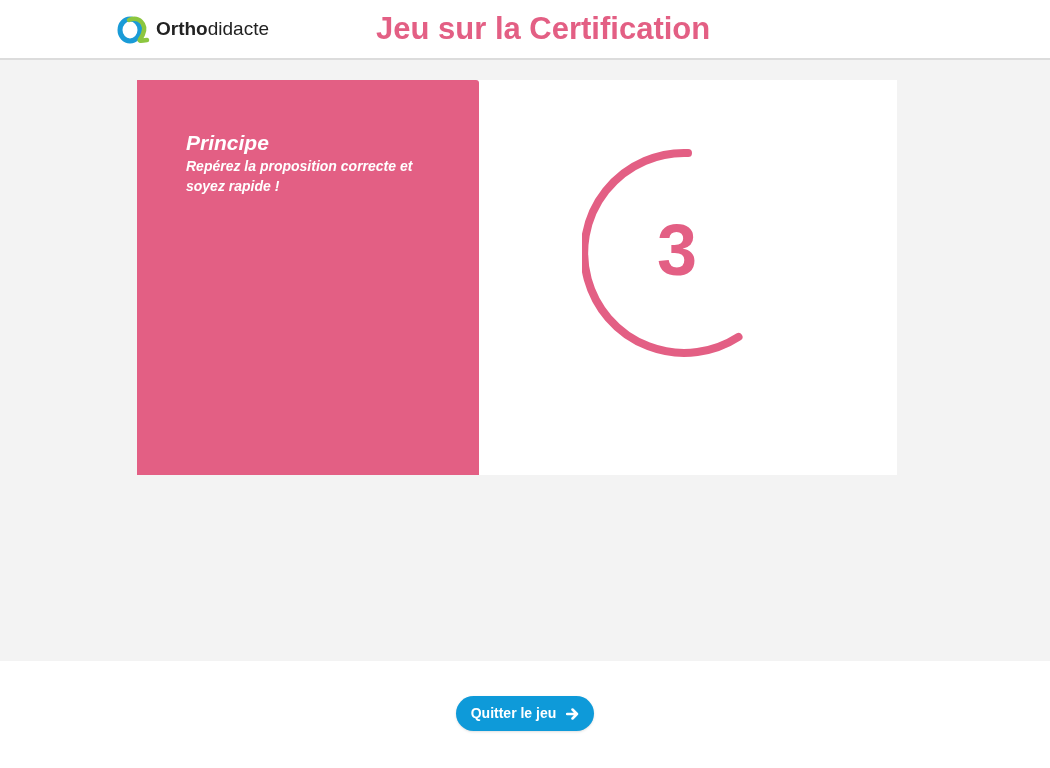 The height and width of the screenshot is (768, 1050). What do you see at coordinates (228, 143) in the screenshot?
I see `principle-title: Principe` at bounding box center [228, 143].